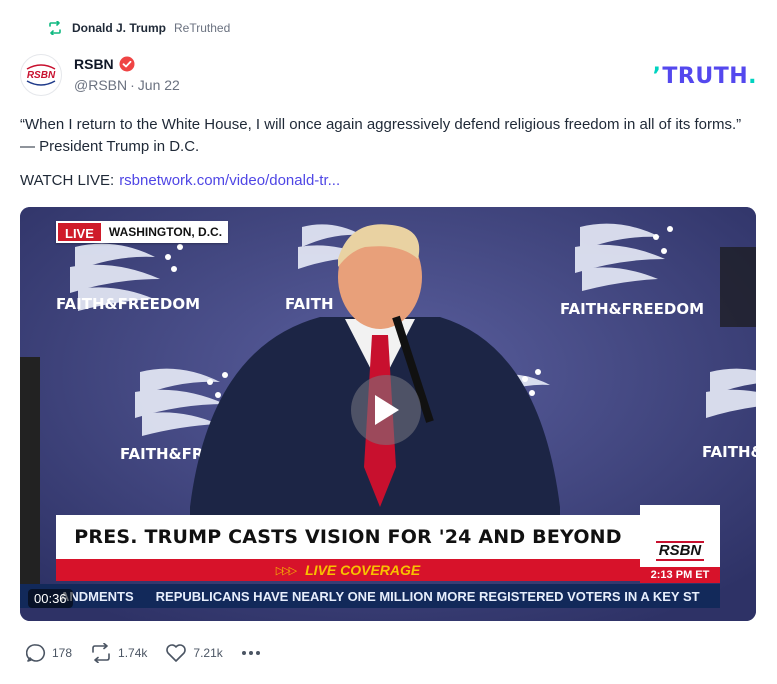 This screenshot has height=684, width=777. I want to click on heart-icon, so click(176, 653).